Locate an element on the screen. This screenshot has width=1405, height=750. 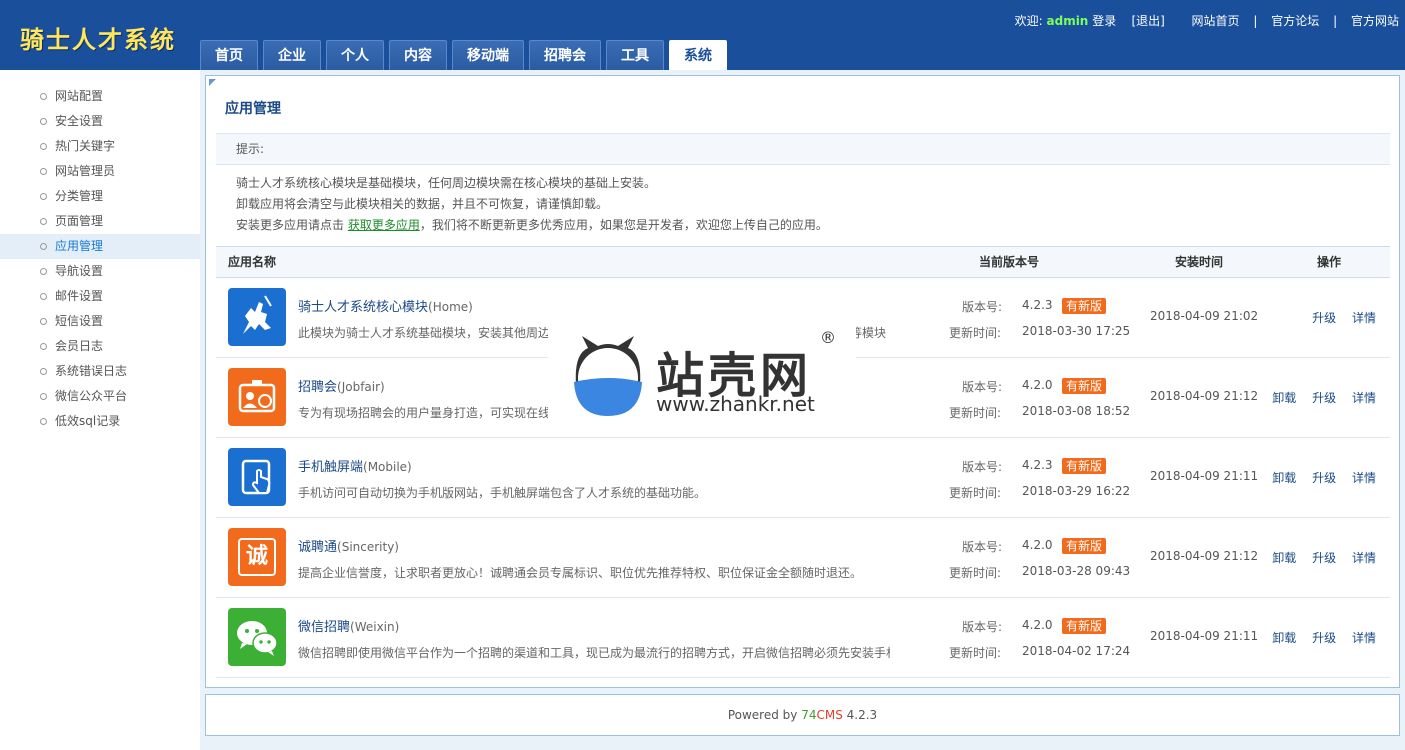
sidebar-item-security: 安全设置 is located at coordinates (100, 121).